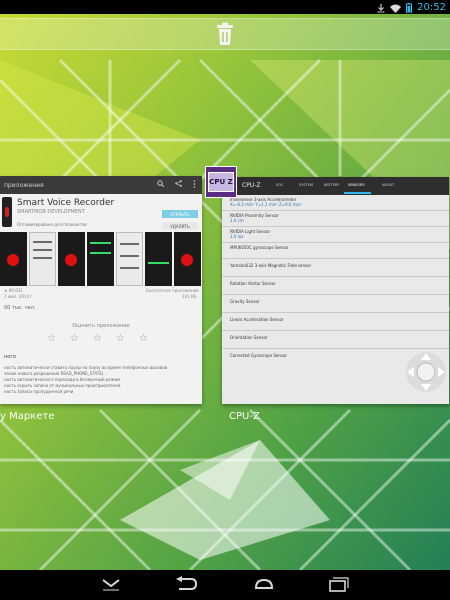  Describe the element at coordinates (339, 586) in the screenshot. I see `recents-icon` at that location.